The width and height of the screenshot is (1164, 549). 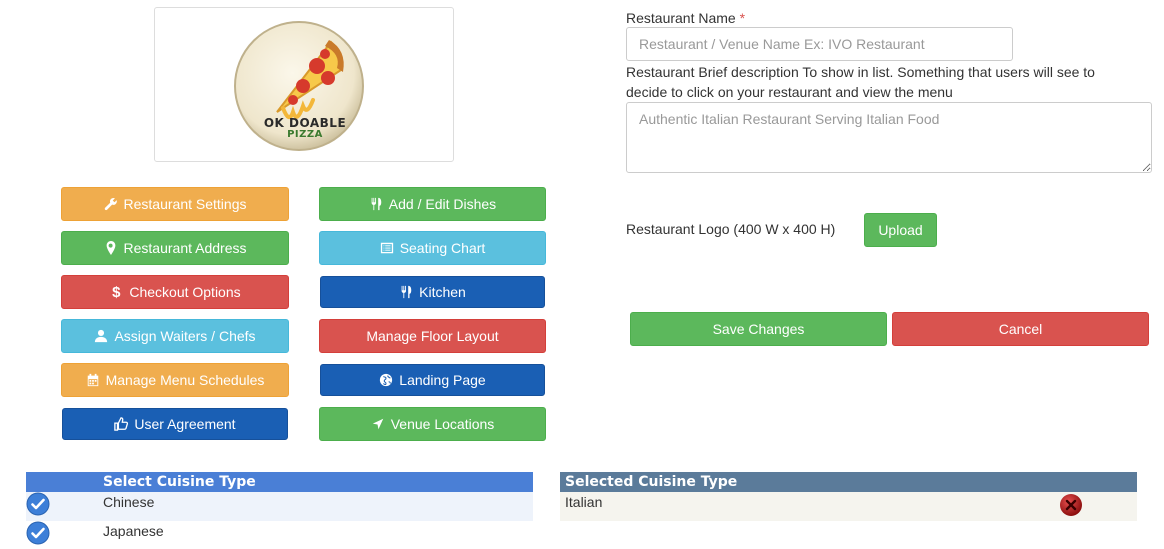 What do you see at coordinates (742, 18) in the screenshot?
I see `required-mark: *` at bounding box center [742, 18].